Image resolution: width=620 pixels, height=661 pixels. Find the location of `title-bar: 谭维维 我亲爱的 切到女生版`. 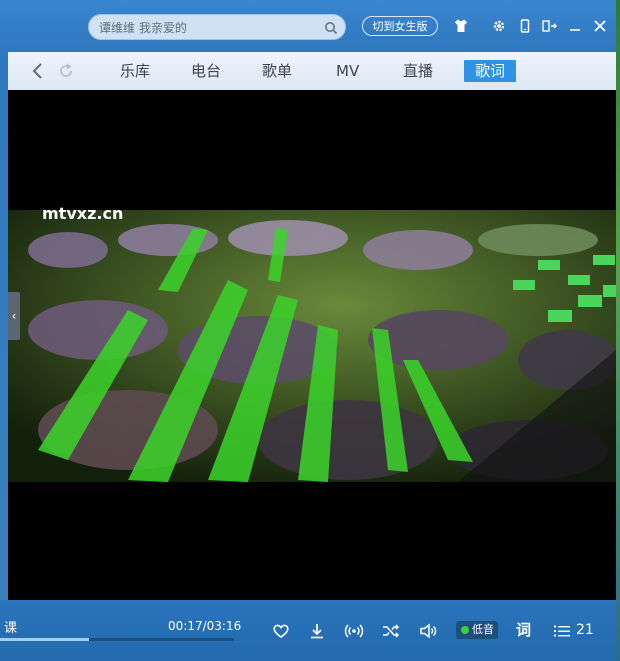

title-bar: 谭维维 我亲爱的 切到女生版 is located at coordinates (308, 26).